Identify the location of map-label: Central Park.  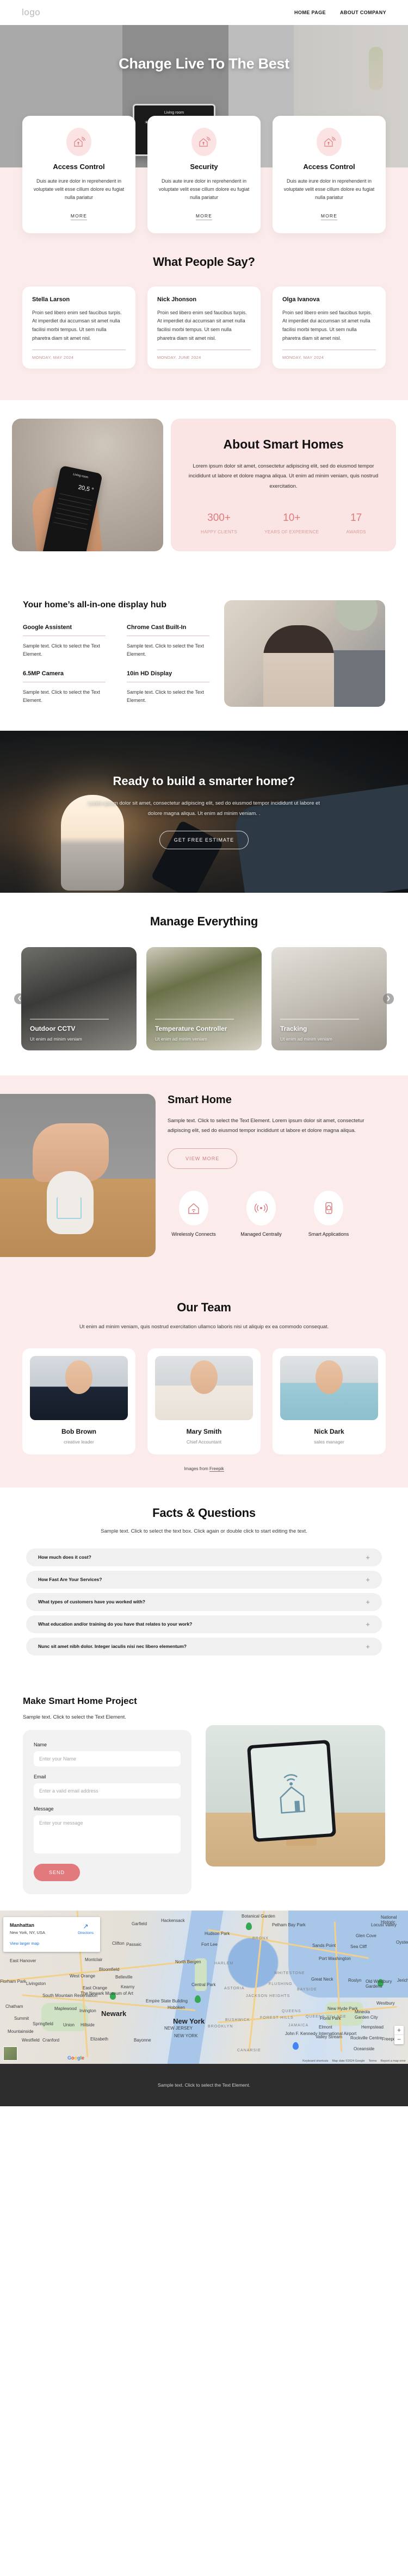
(203, 1984).